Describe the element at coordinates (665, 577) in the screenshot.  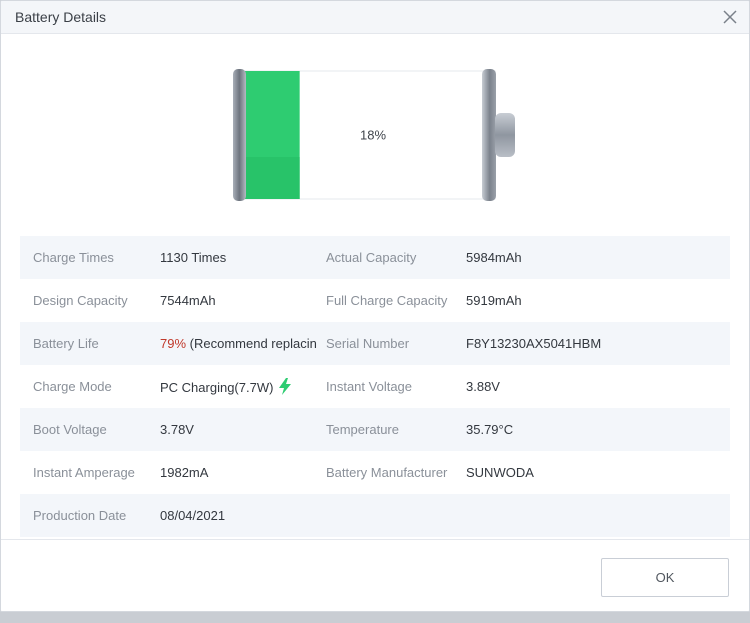
I see `ok-button: OK` at that location.